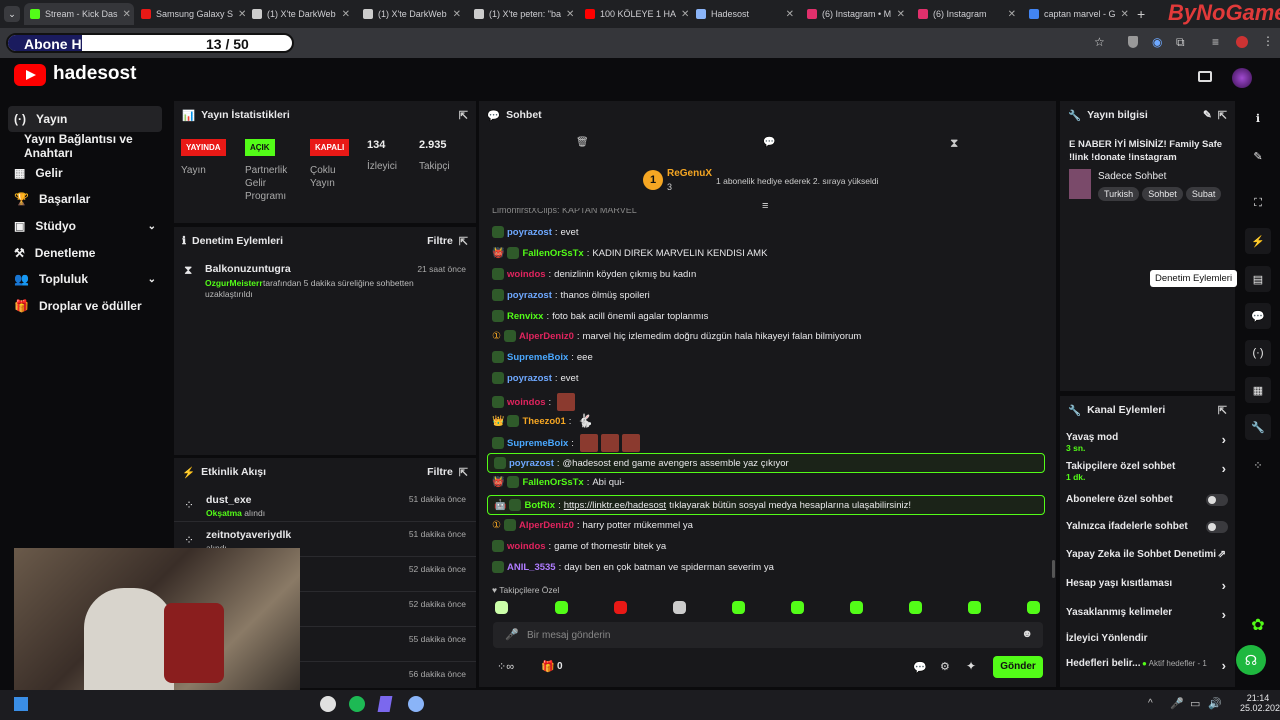 Image resolution: width=1280 pixels, height=720 pixels. I want to click on openai-icon: ✿, so click(1258, 625).